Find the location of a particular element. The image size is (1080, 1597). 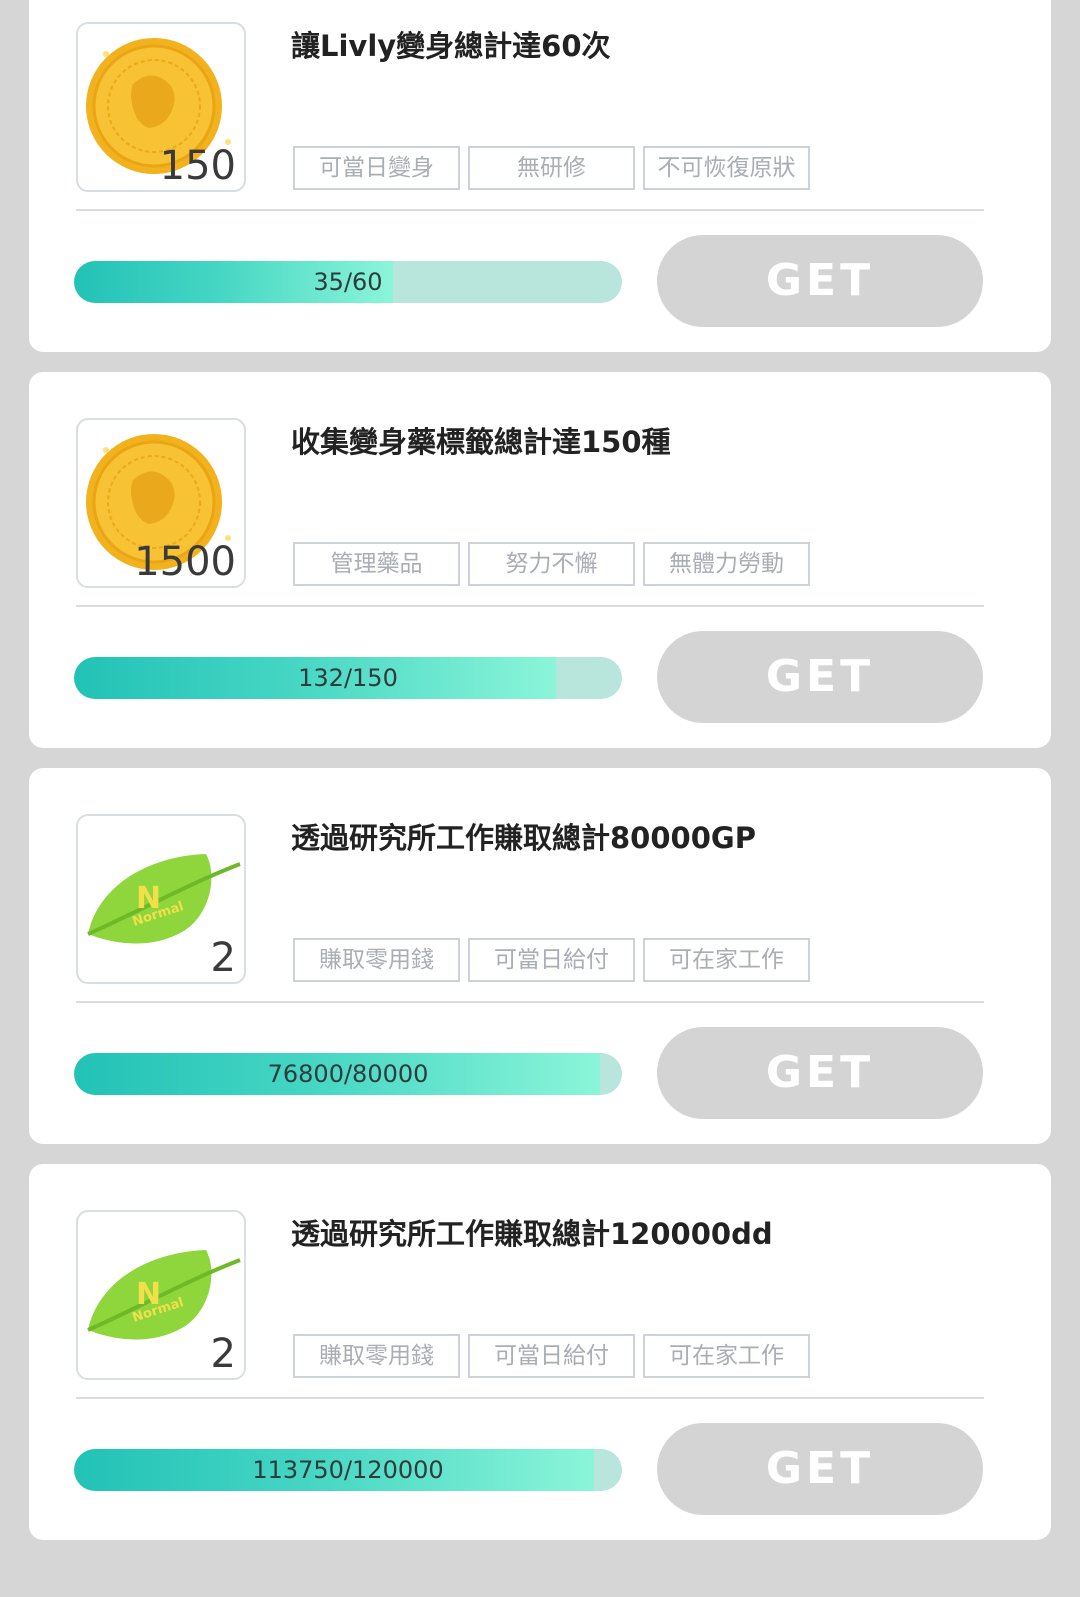

progress-bar: 113750/120000 is located at coordinates (348, 1470).